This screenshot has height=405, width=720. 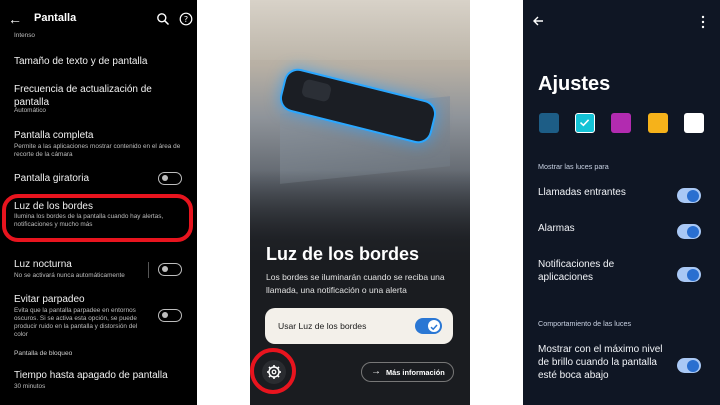 What do you see at coordinates (55, 18) in the screenshot?
I see `page-title: Pantalla` at bounding box center [55, 18].